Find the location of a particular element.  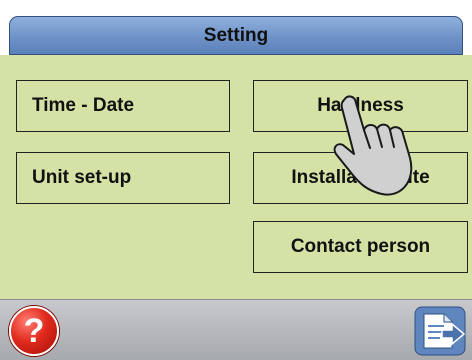

hand-pointer-icon is located at coordinates (373, 145).